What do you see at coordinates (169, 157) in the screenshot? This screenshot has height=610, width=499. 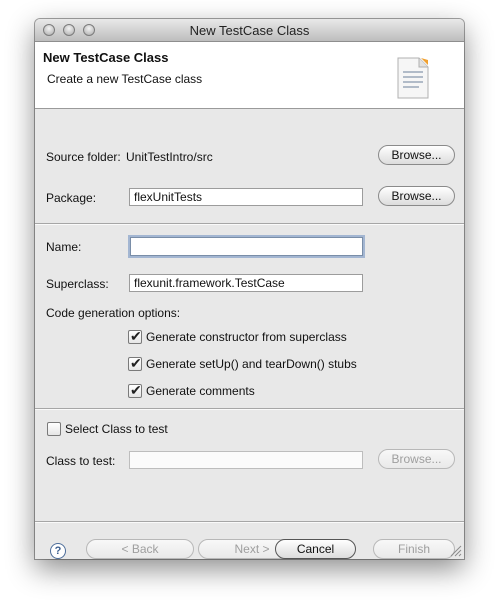 I see `source-folder-value: UnitTestIntro/src` at bounding box center [169, 157].